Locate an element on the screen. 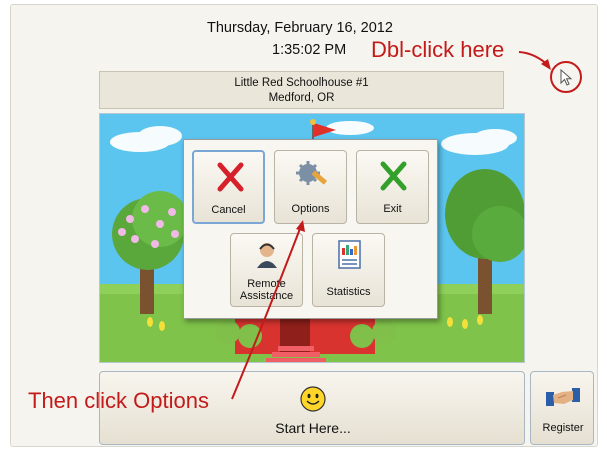 This screenshot has height=453, width=607. current-time: 1:35:02 PM is located at coordinates (309, 50).